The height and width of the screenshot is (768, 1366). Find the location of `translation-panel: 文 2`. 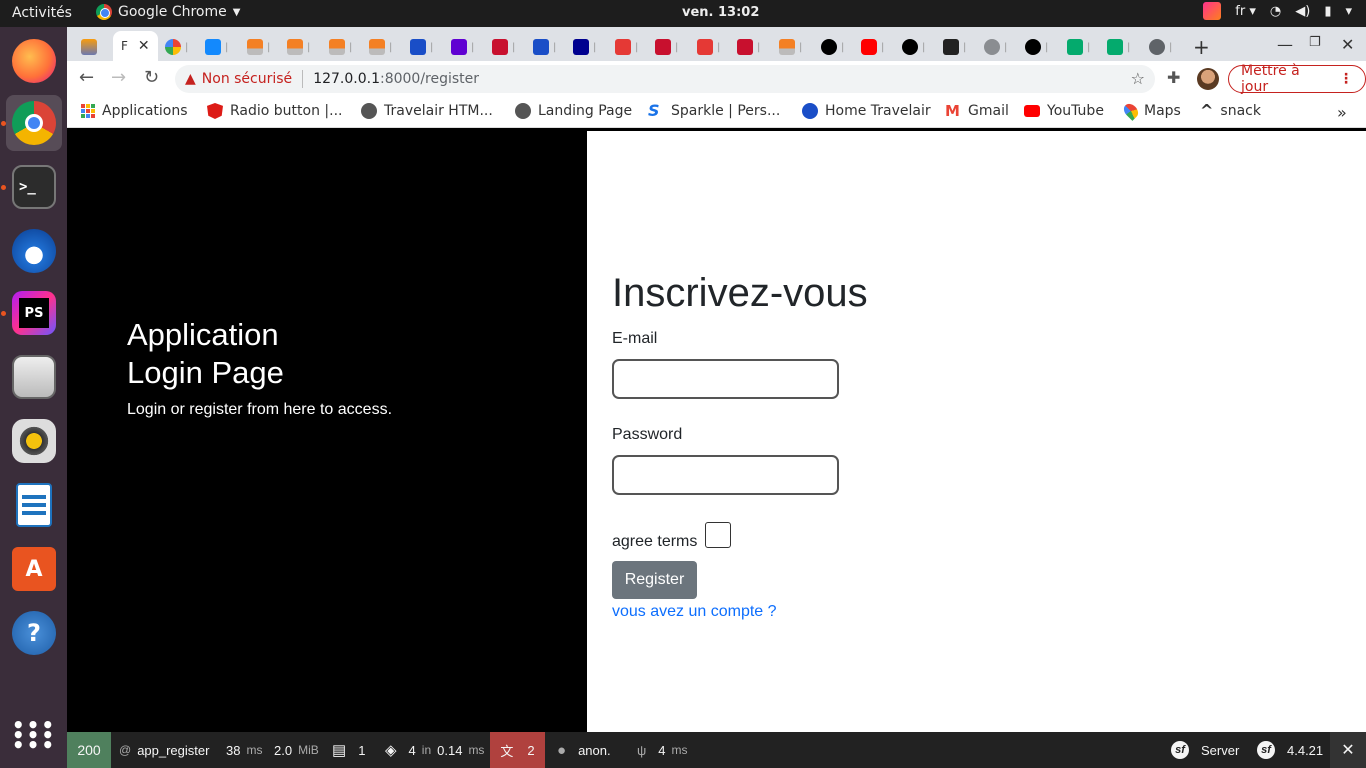

translation-panel: 文 2 is located at coordinates (517, 750).